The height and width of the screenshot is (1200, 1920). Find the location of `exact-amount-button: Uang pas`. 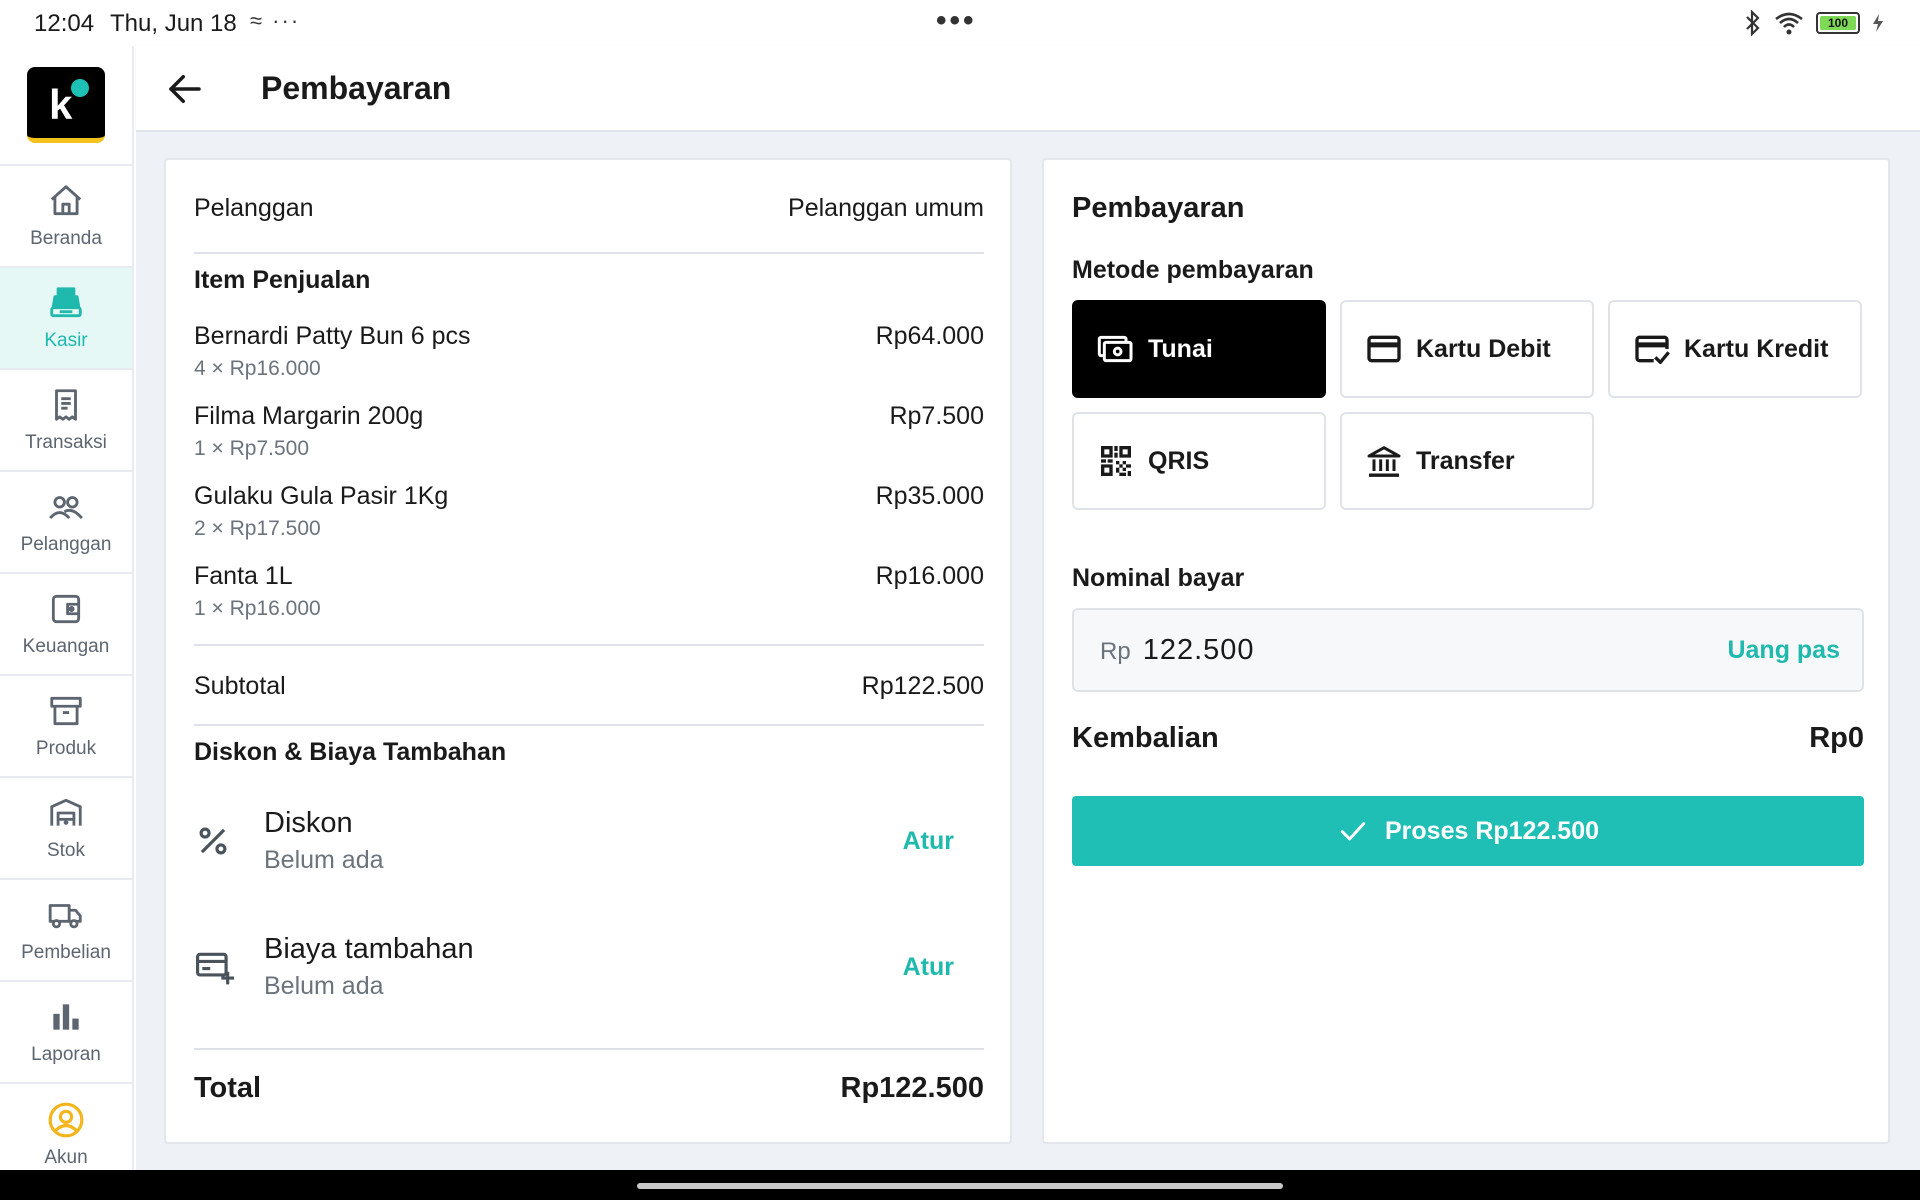

exact-amount-button: Uang pas is located at coordinates (1783, 650).